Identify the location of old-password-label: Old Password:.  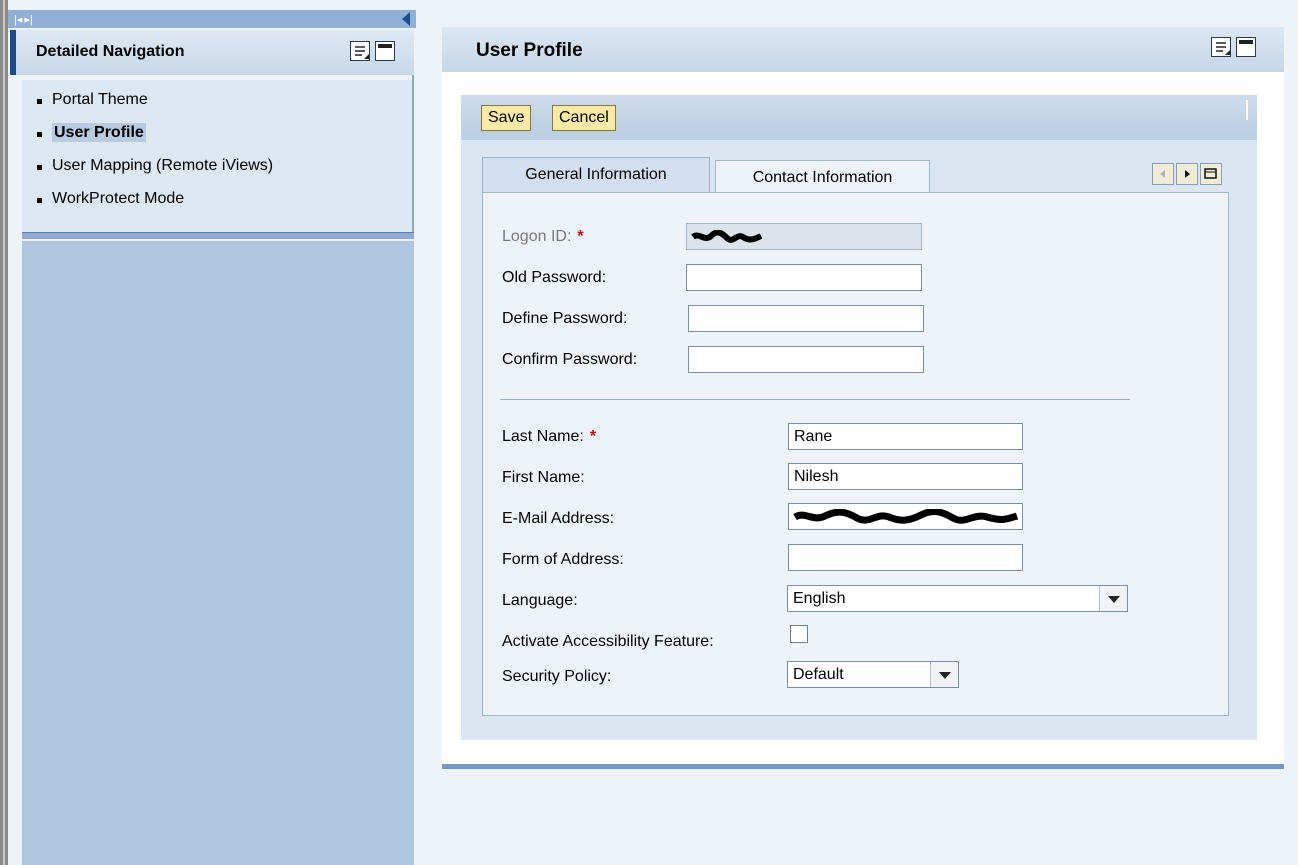
(554, 277).